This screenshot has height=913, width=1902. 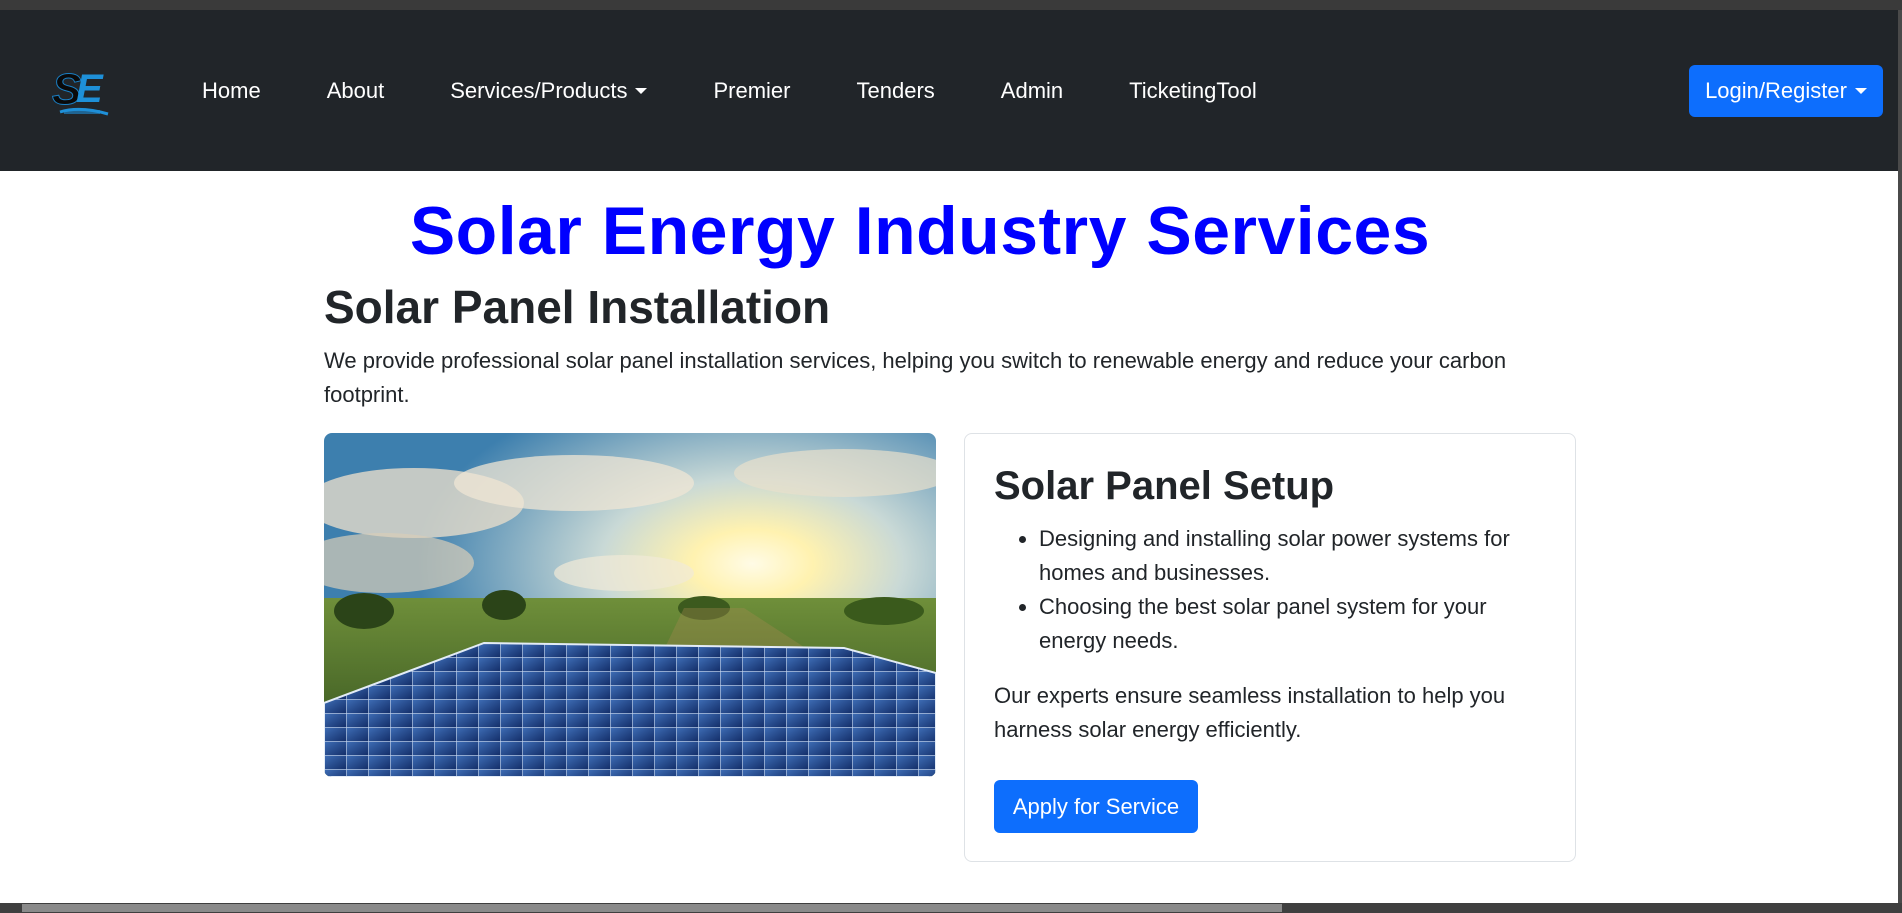 What do you see at coordinates (920, 231) in the screenshot?
I see `page-title: Solar Energy Industry Services` at bounding box center [920, 231].